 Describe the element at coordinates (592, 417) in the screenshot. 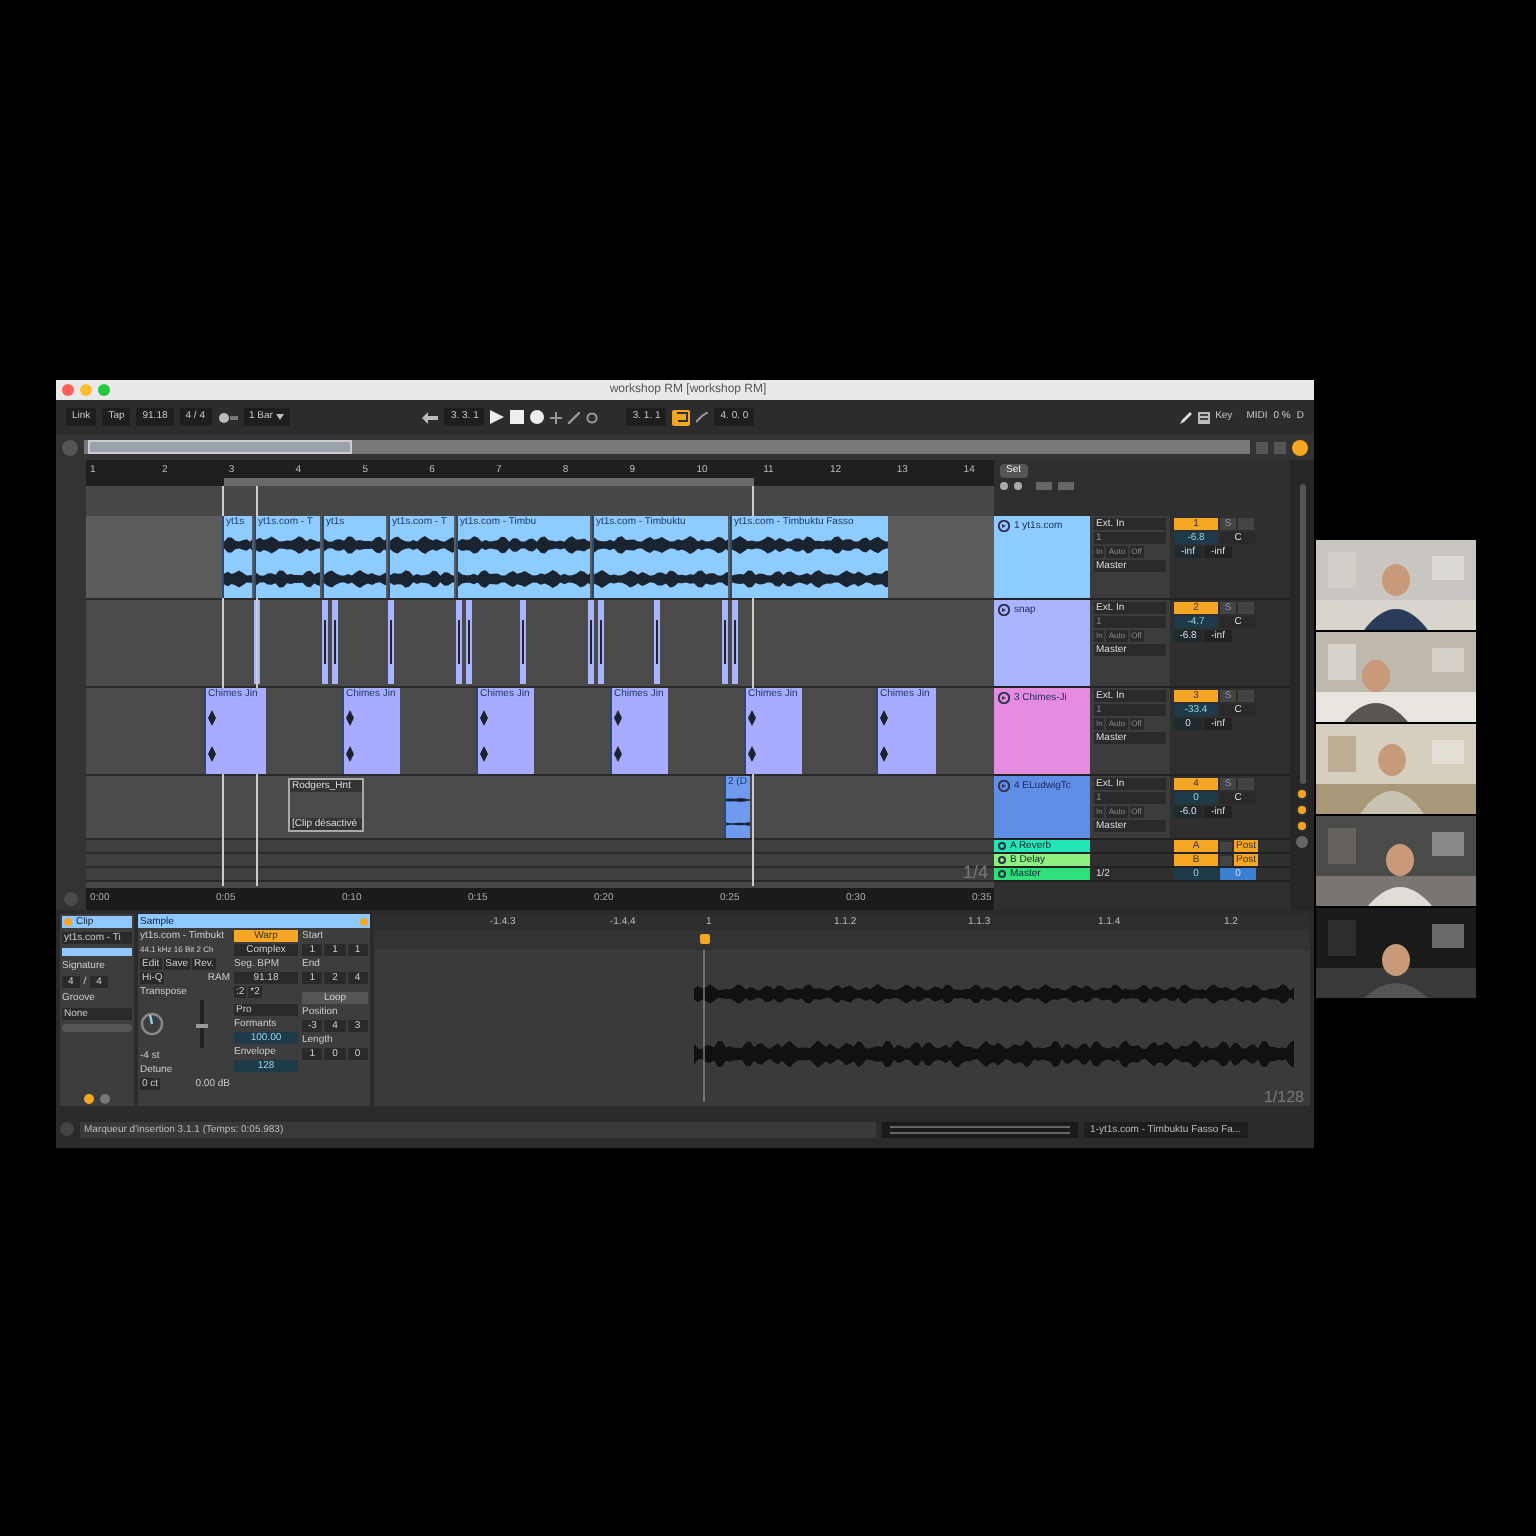

I see `circle-icon` at that location.